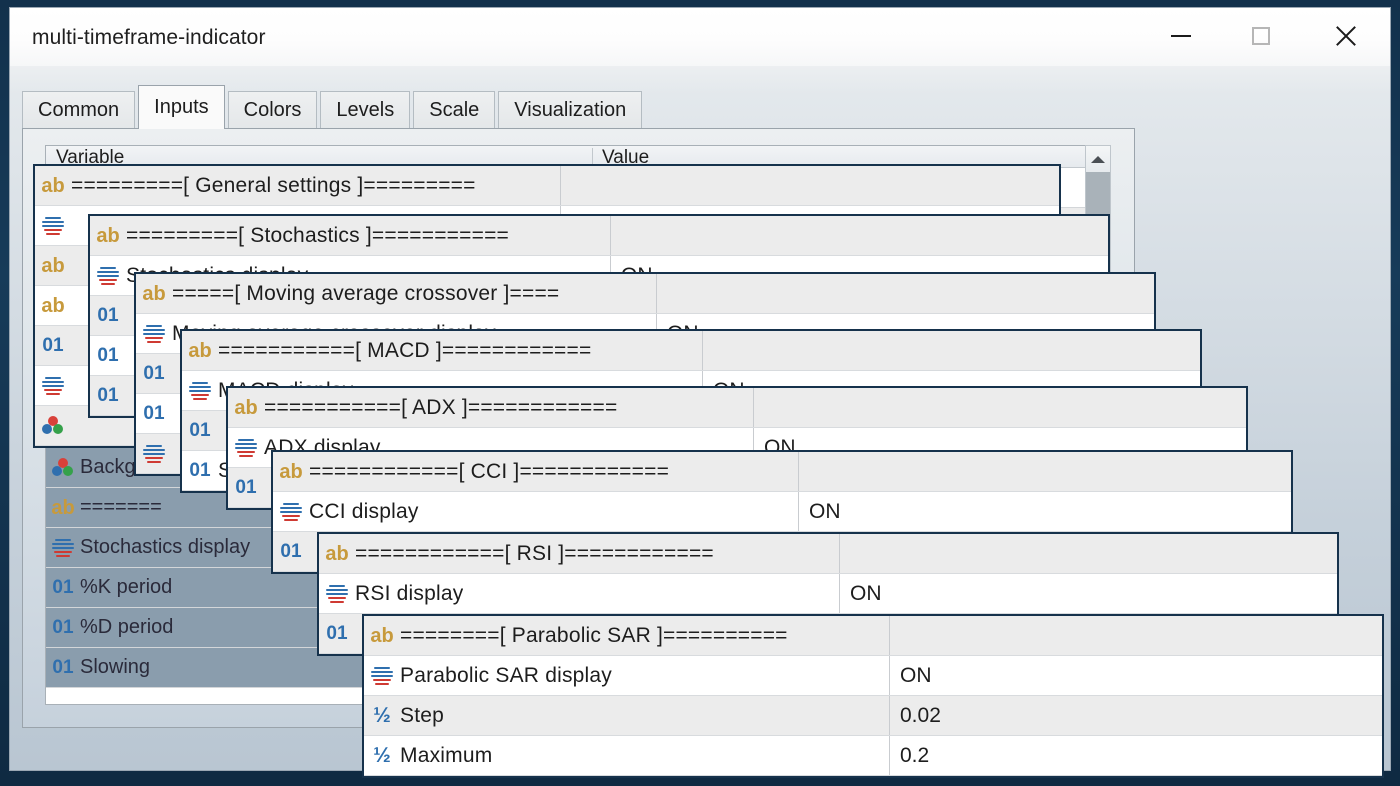 Image resolution: width=1400 pixels, height=786 pixels. I want to click on close-button, so click(1346, 36).